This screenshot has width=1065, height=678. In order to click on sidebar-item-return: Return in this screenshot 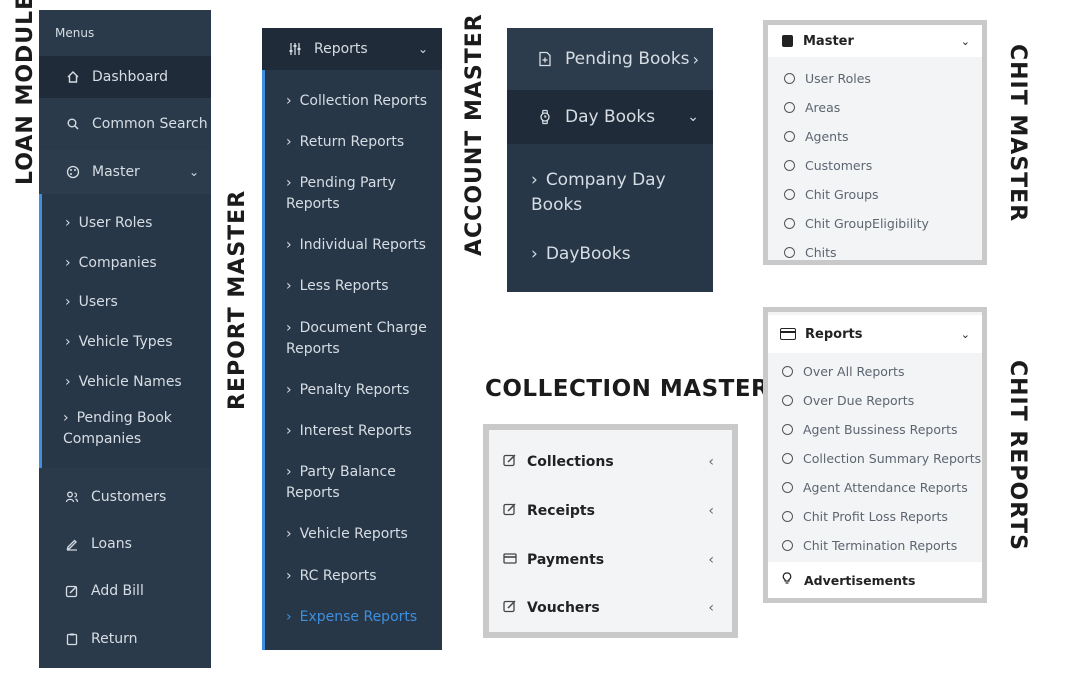, I will do `click(125, 639)`.